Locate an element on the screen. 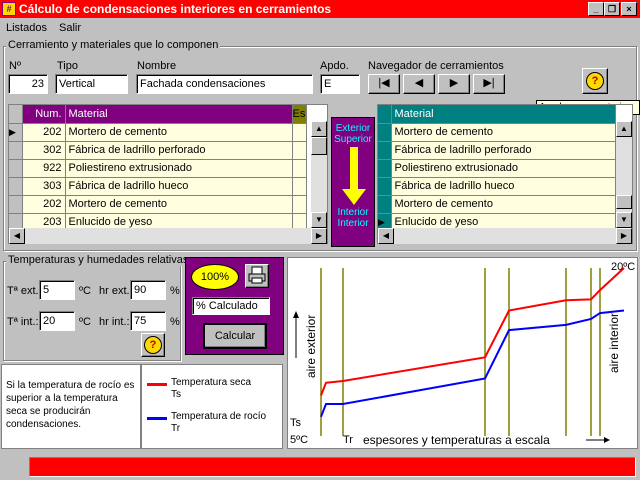 This screenshot has width=640, height=480. calcular-button: Calcular is located at coordinates (235, 336).